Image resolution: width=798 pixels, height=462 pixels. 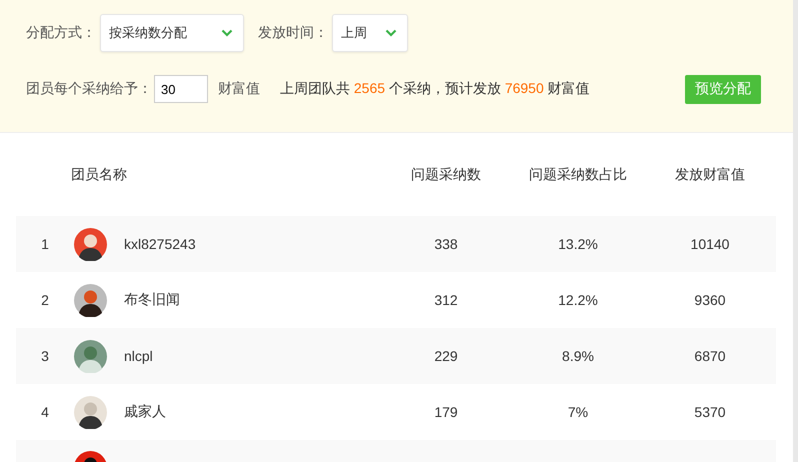 I want to click on member-name: nlcpl, so click(x=138, y=356).